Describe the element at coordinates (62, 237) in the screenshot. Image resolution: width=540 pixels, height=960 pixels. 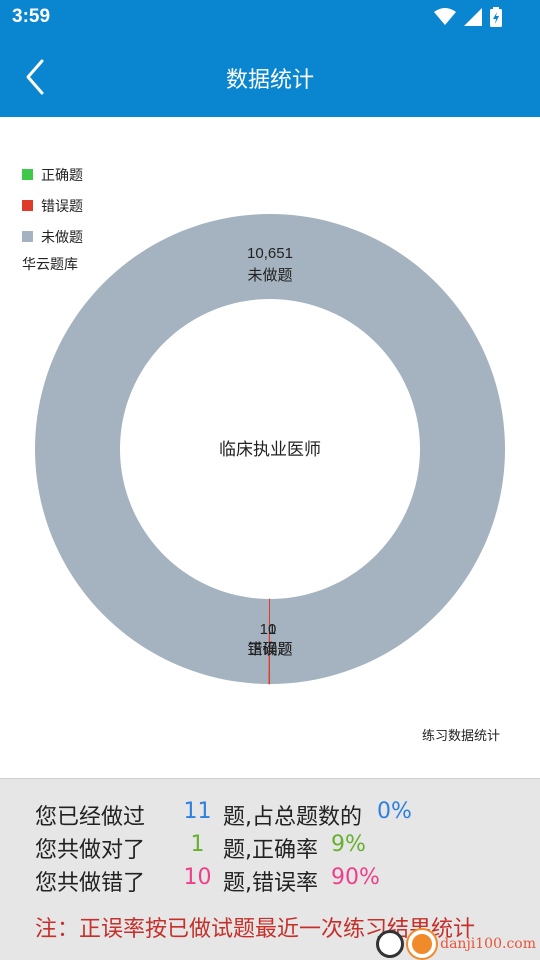
I see `legend-label: 未做题` at that location.